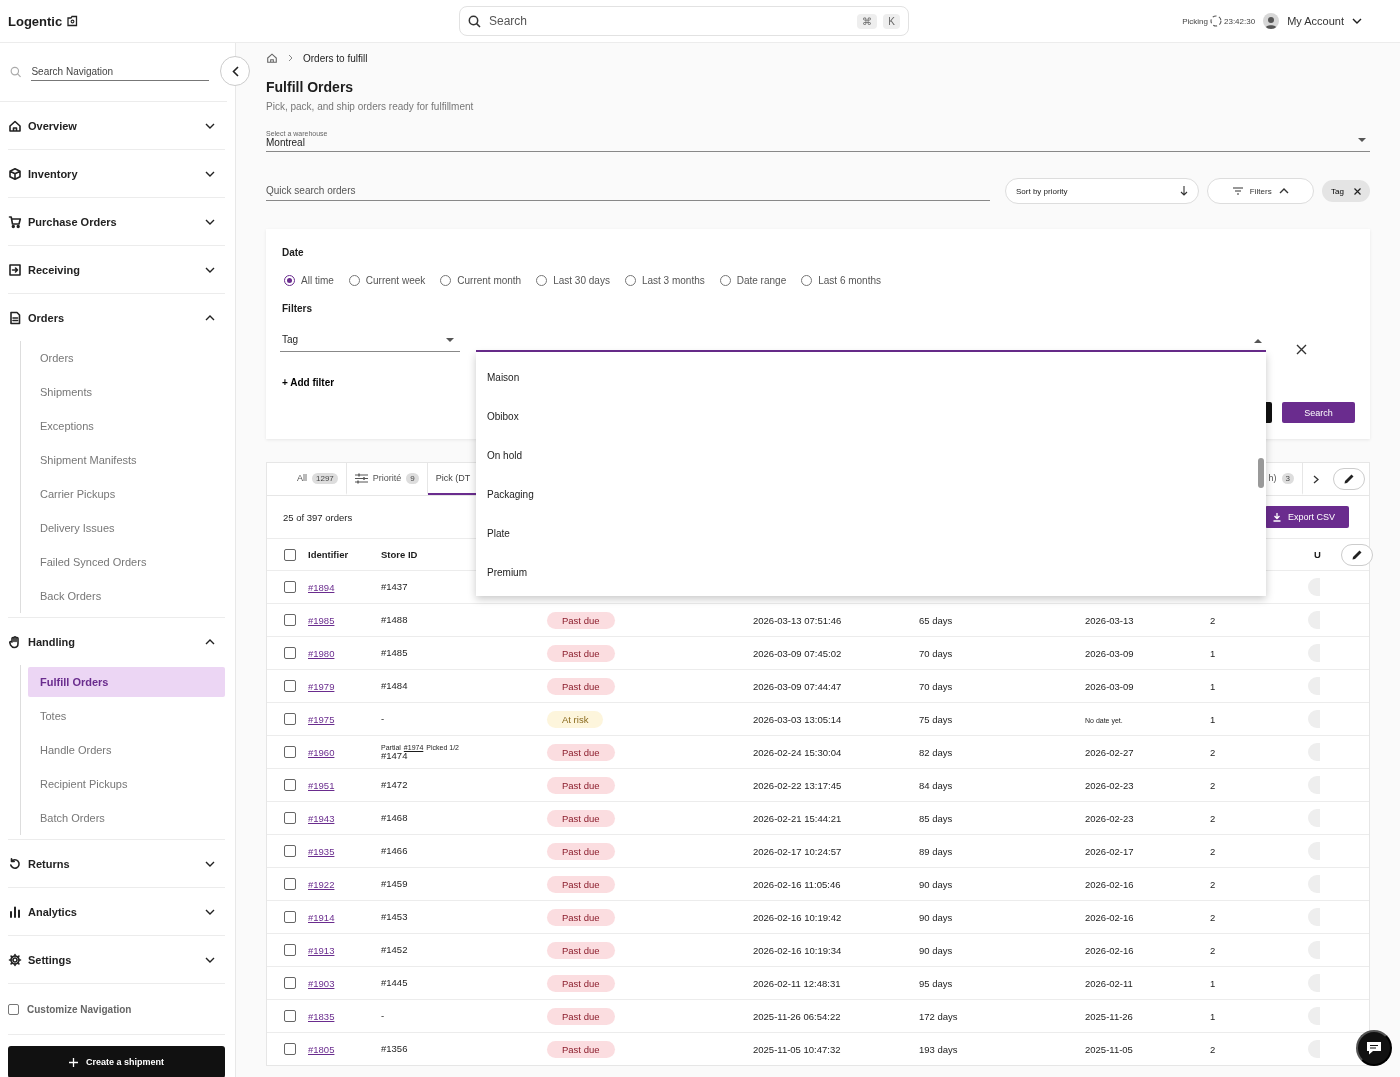  What do you see at coordinates (126, 784) in the screenshot?
I see `nav-item: Recipient Pickups` at bounding box center [126, 784].